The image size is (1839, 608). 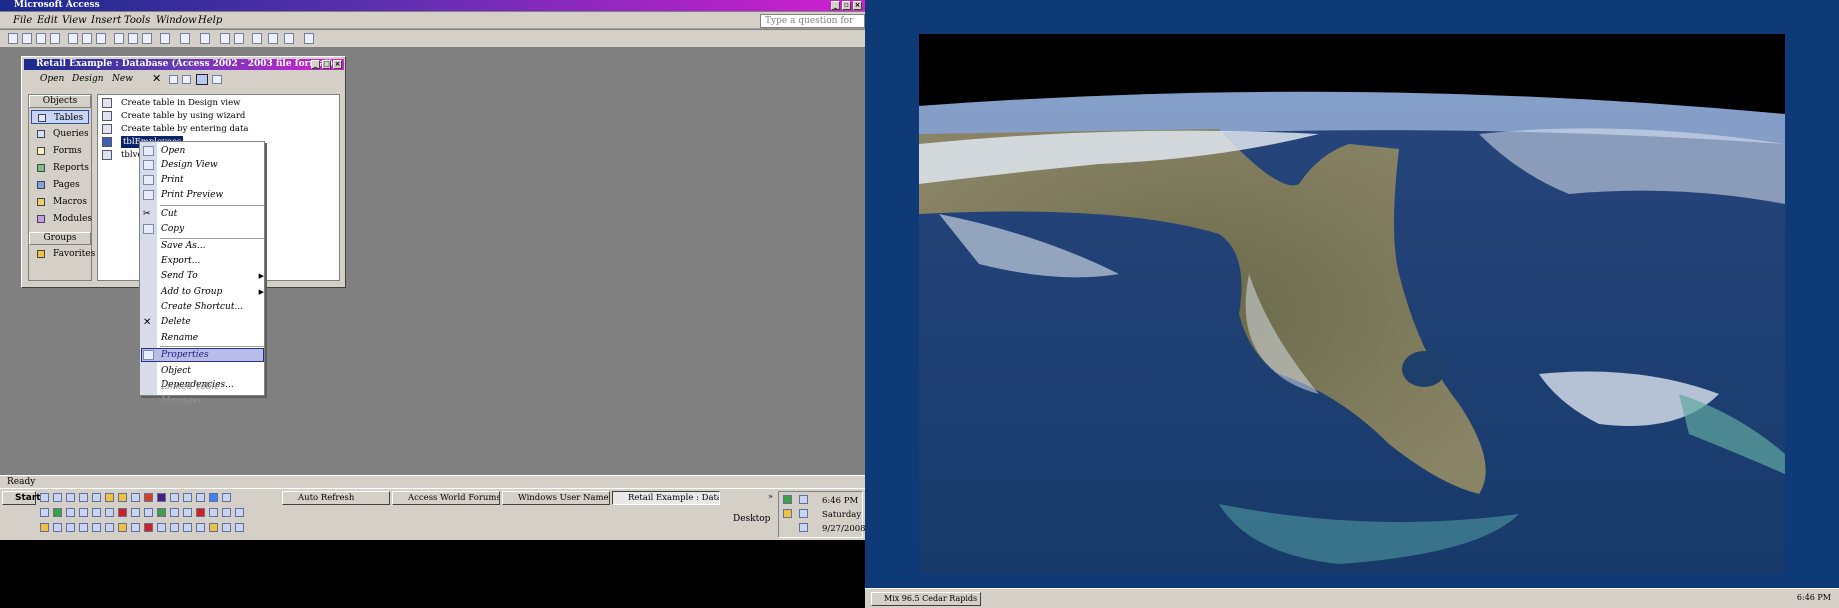 I want to click on list-item: Create table in Design view, so click(x=180, y=103).